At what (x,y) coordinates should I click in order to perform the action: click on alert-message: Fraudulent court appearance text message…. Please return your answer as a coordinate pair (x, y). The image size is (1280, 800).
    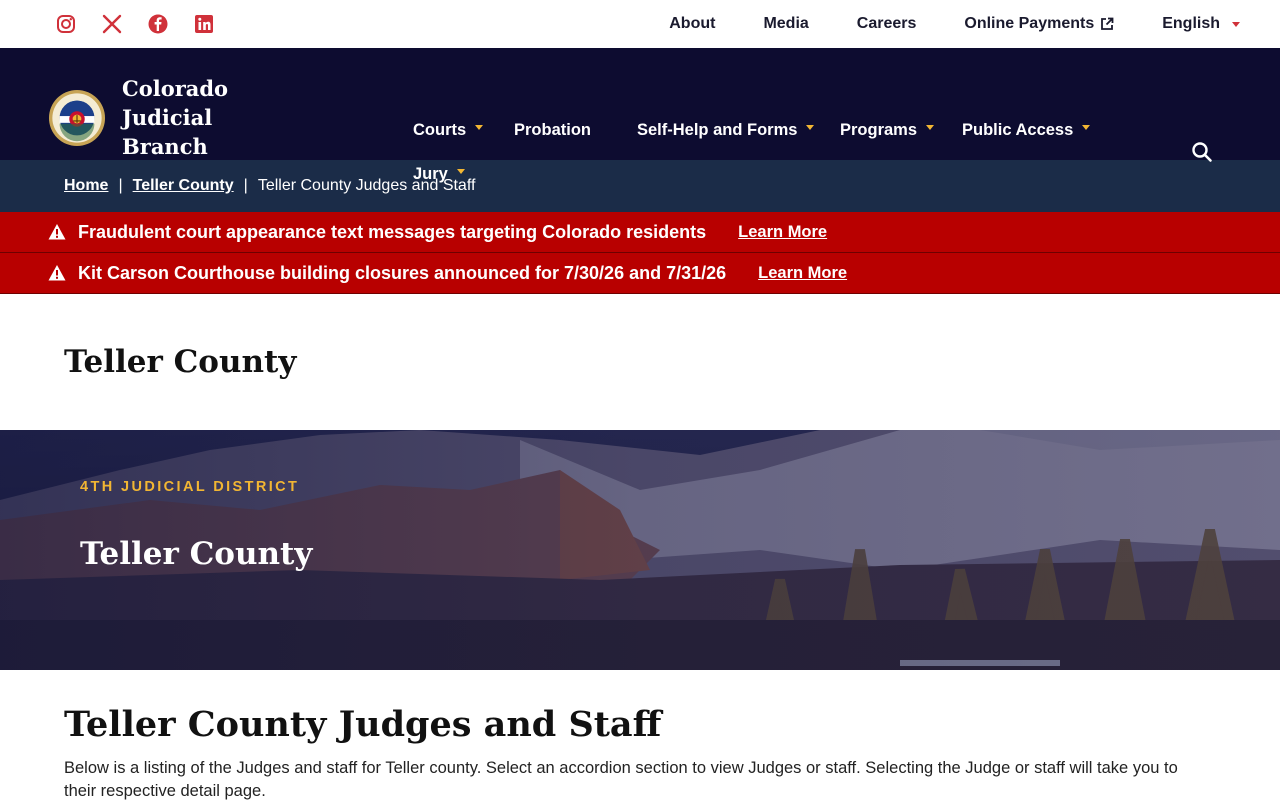
    Looking at the image, I should click on (392, 231).